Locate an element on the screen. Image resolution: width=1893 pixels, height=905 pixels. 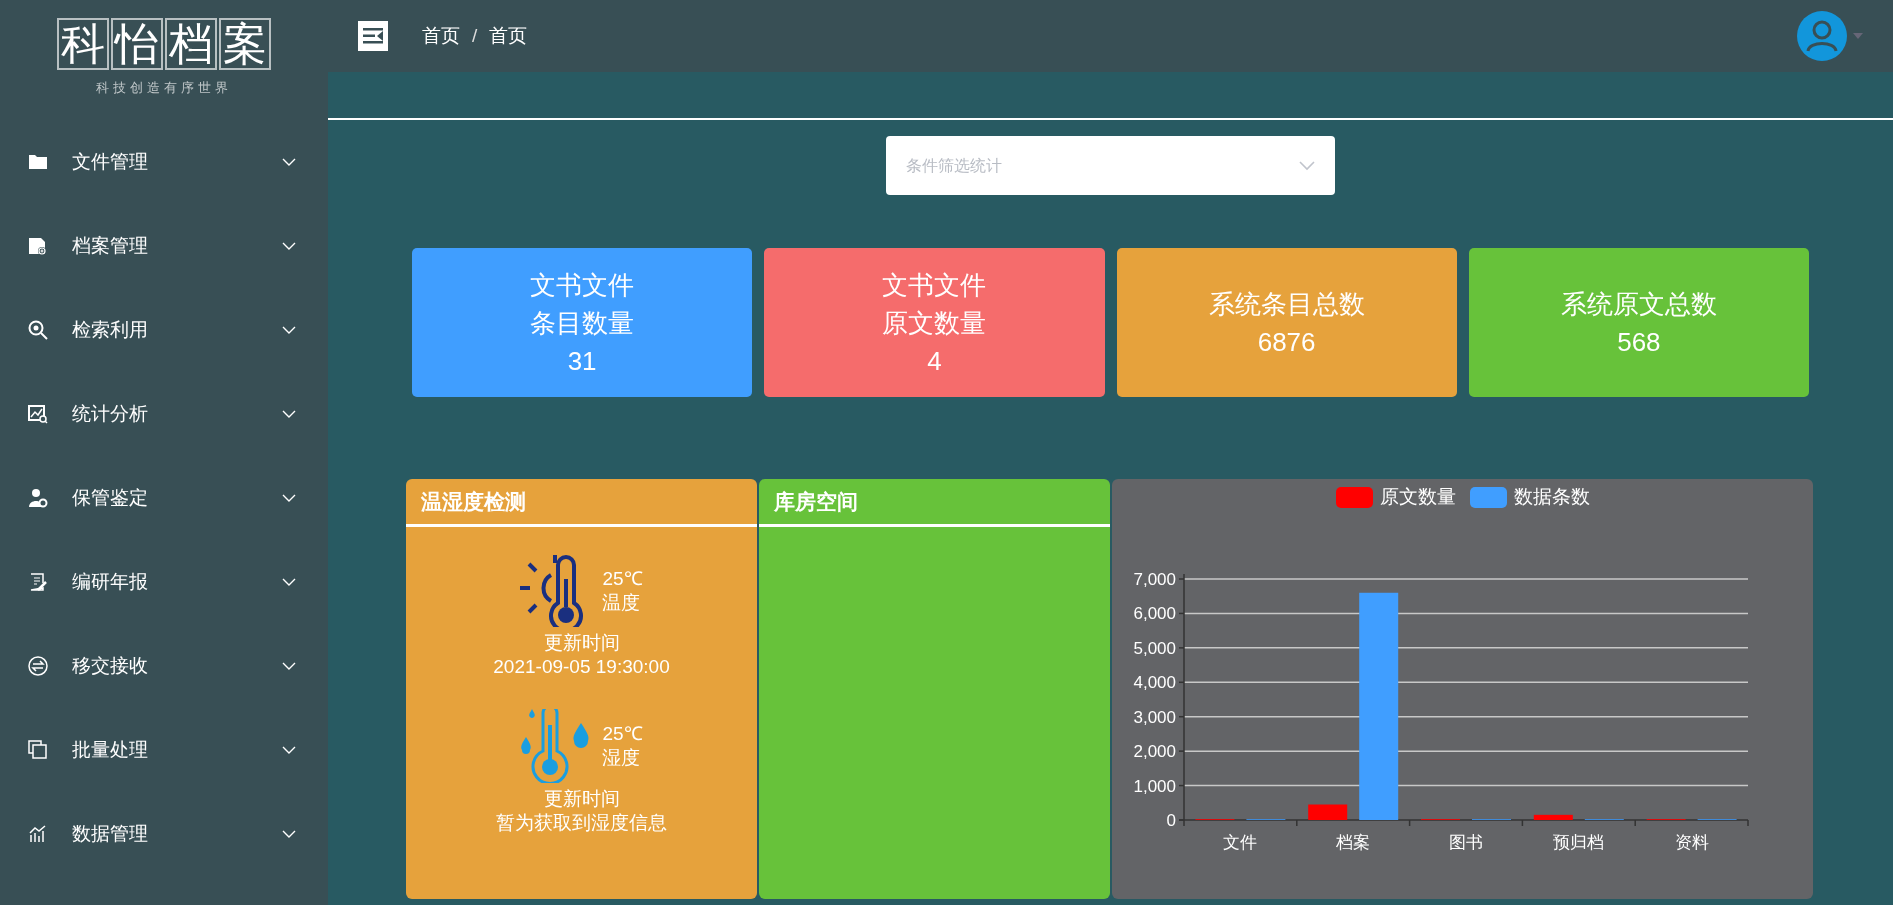
stat-text: 31 is located at coordinates (582, 361).